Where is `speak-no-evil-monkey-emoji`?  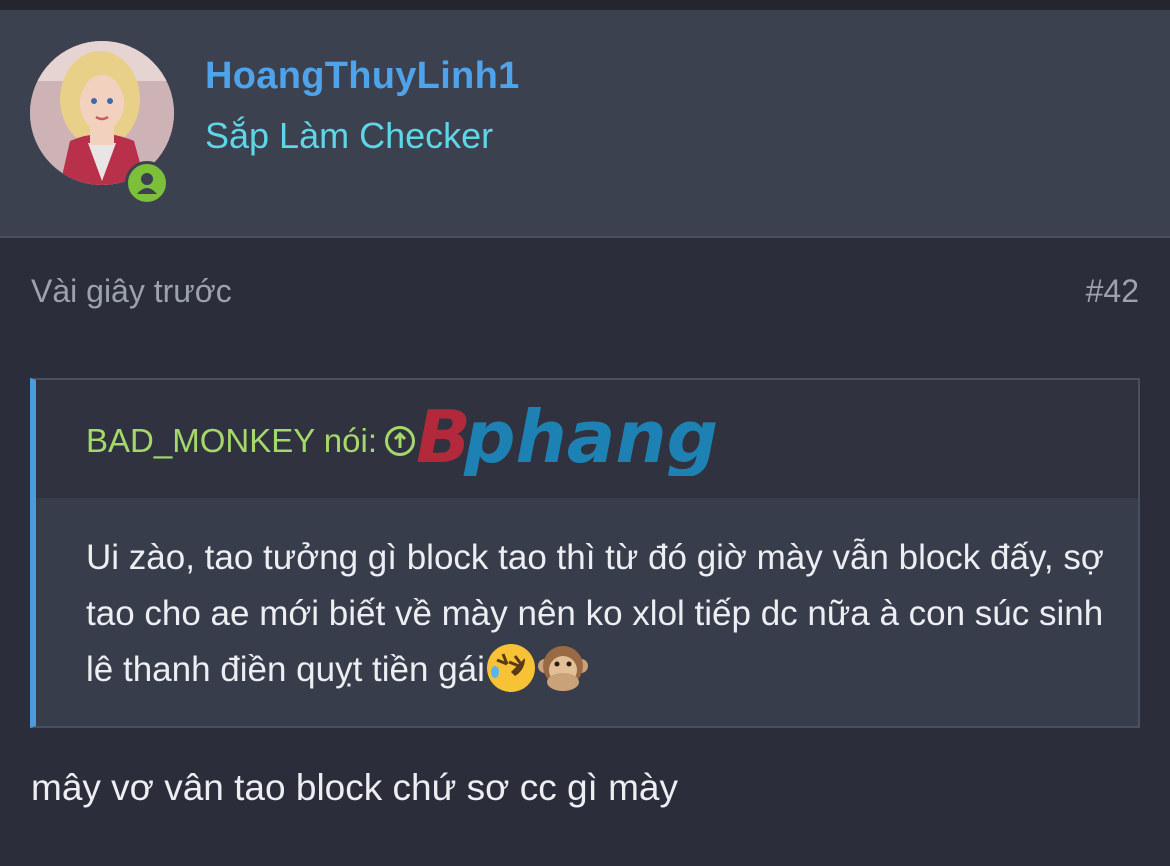
speak-no-evil-monkey-emoji is located at coordinates (562, 668).